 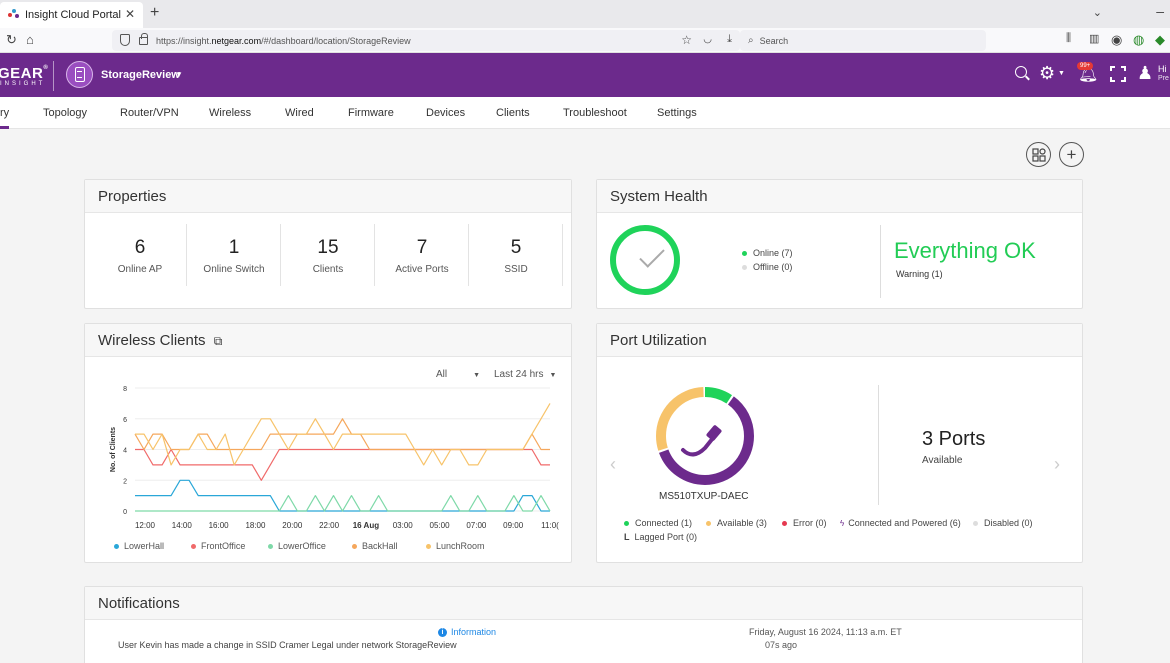 What do you see at coordinates (375, 546) in the screenshot?
I see `legend-backhall: BackHall` at bounding box center [375, 546].